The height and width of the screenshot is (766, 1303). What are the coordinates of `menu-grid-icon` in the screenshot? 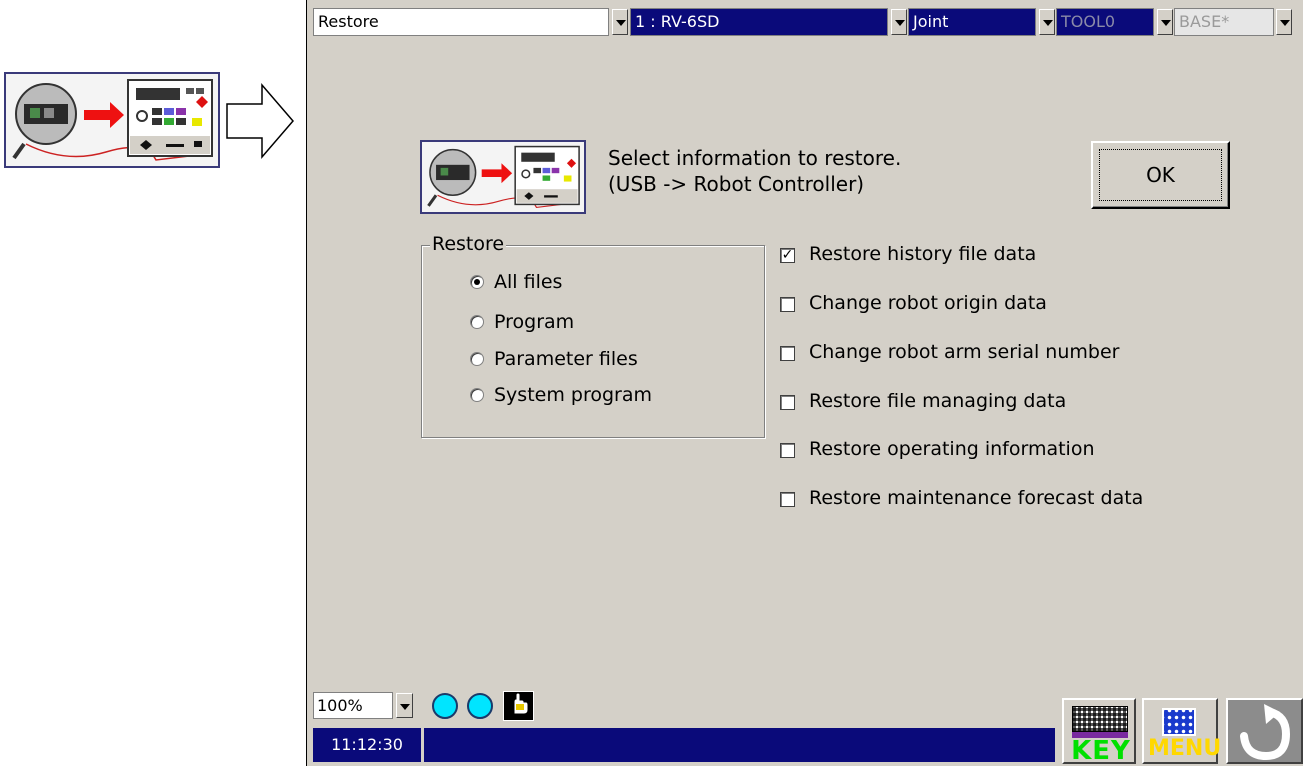 It's located at (1179, 722).